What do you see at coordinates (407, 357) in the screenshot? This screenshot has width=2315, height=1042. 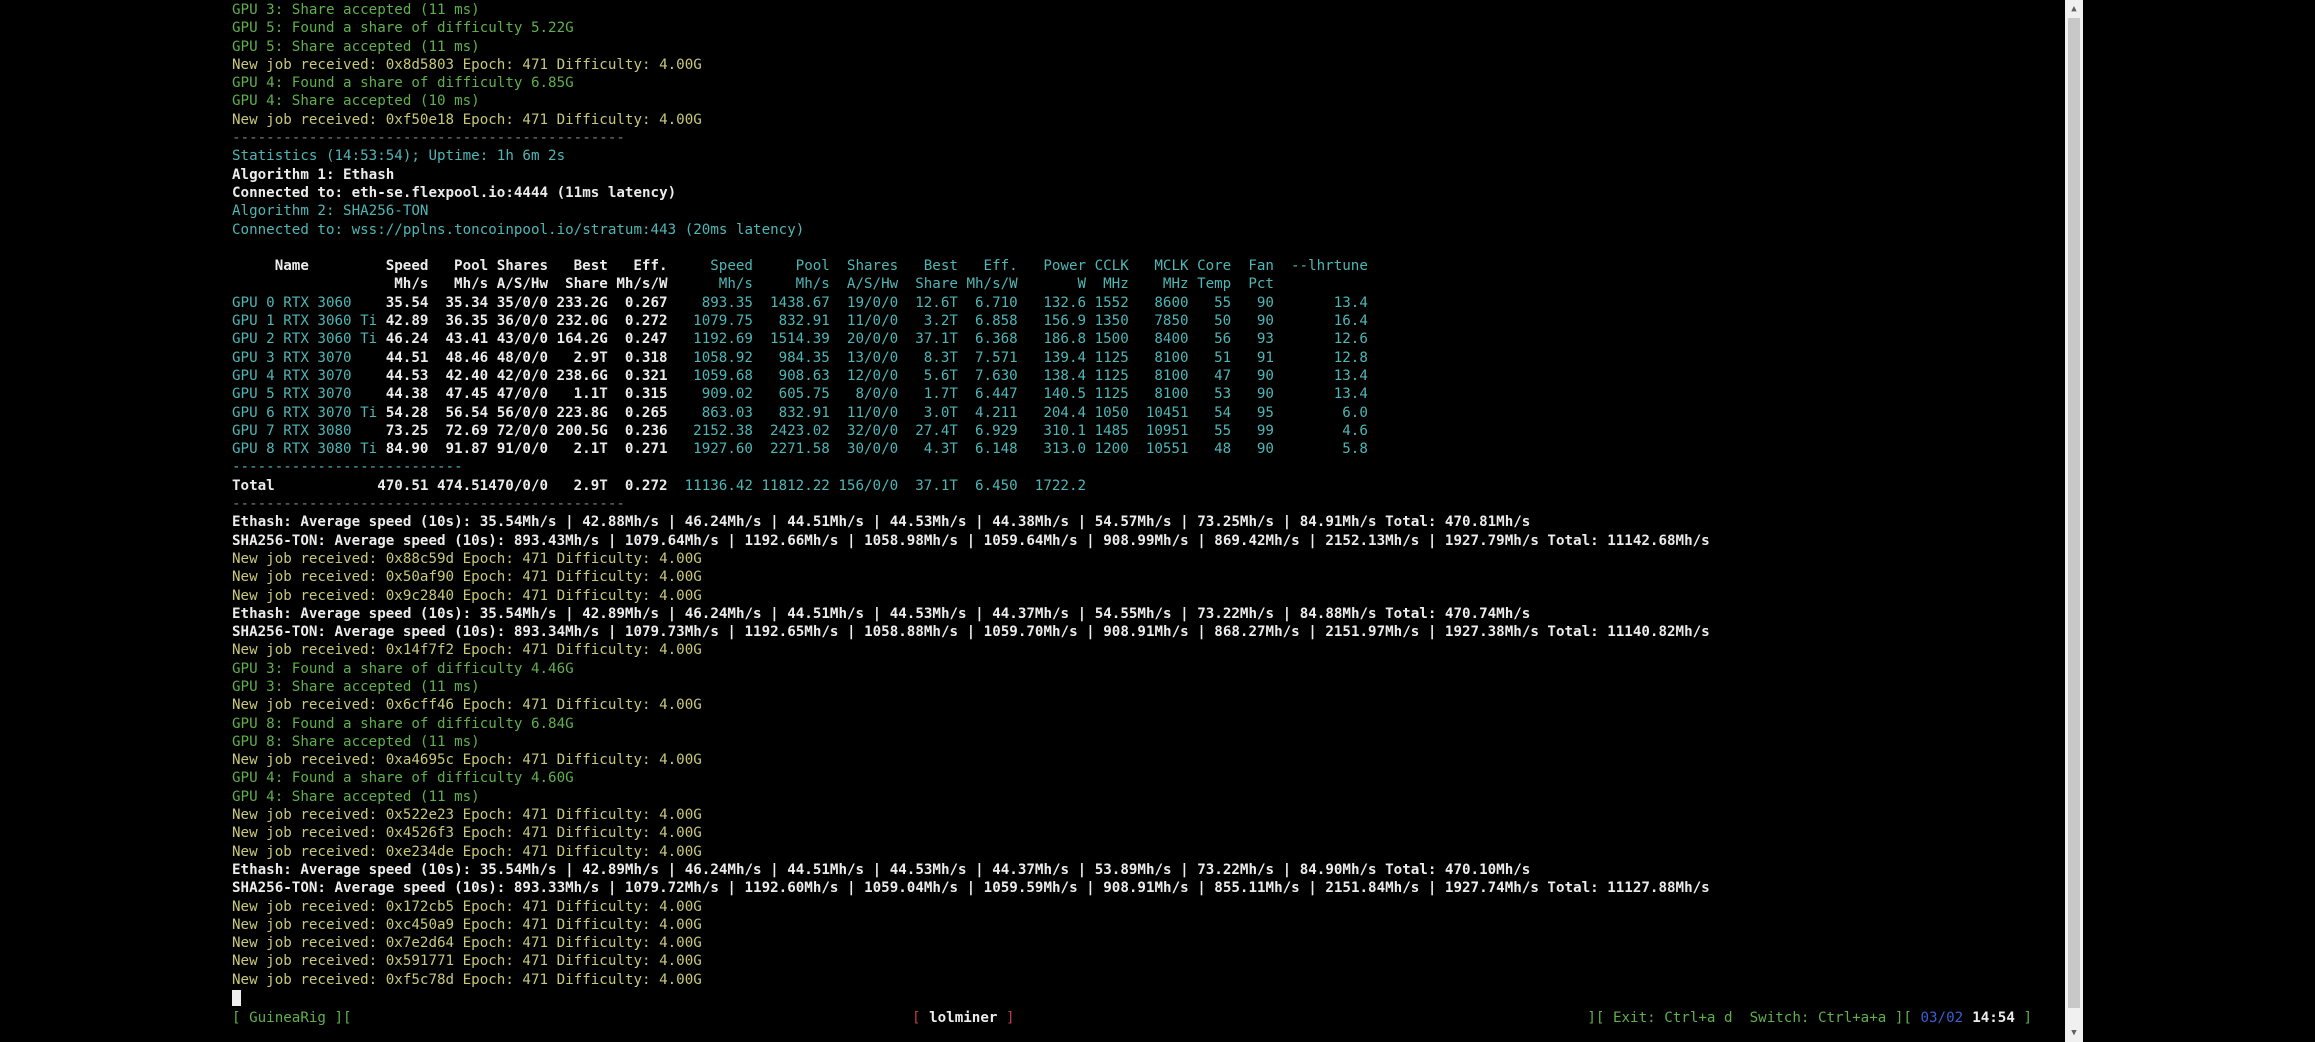 I see `table-cell: 44.51` at bounding box center [407, 357].